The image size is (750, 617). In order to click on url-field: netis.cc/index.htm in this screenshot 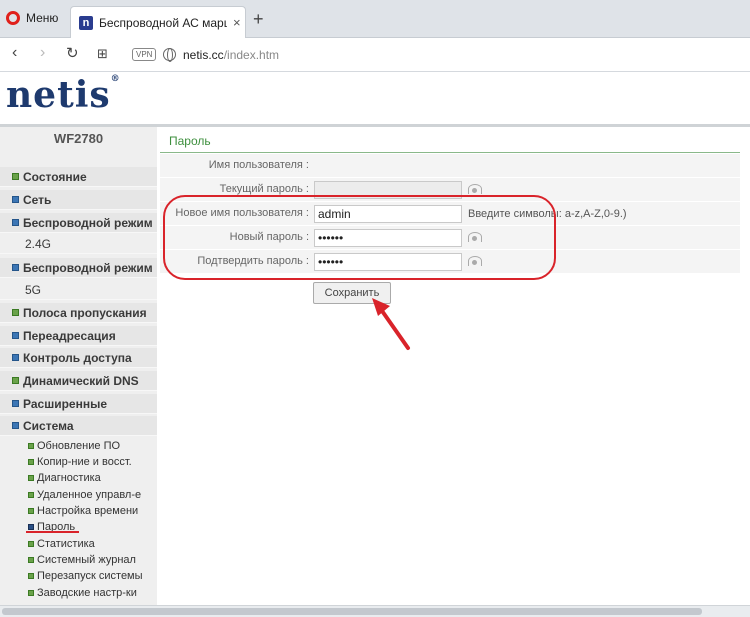, I will do `click(231, 55)`.